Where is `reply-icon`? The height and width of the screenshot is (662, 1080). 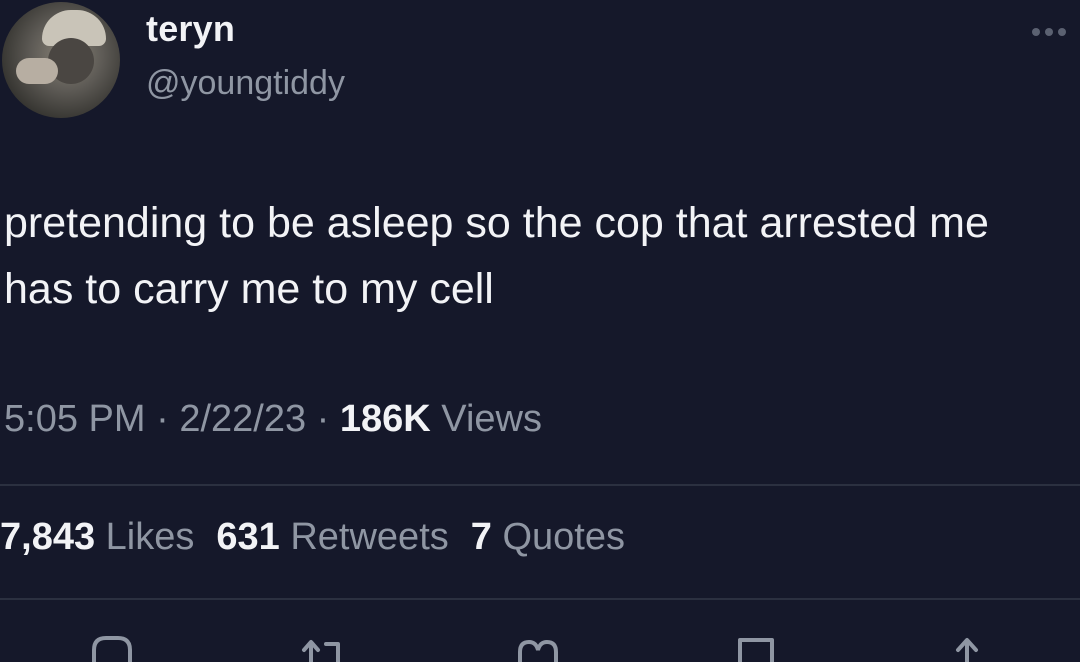
reply-icon is located at coordinates (111, 645).